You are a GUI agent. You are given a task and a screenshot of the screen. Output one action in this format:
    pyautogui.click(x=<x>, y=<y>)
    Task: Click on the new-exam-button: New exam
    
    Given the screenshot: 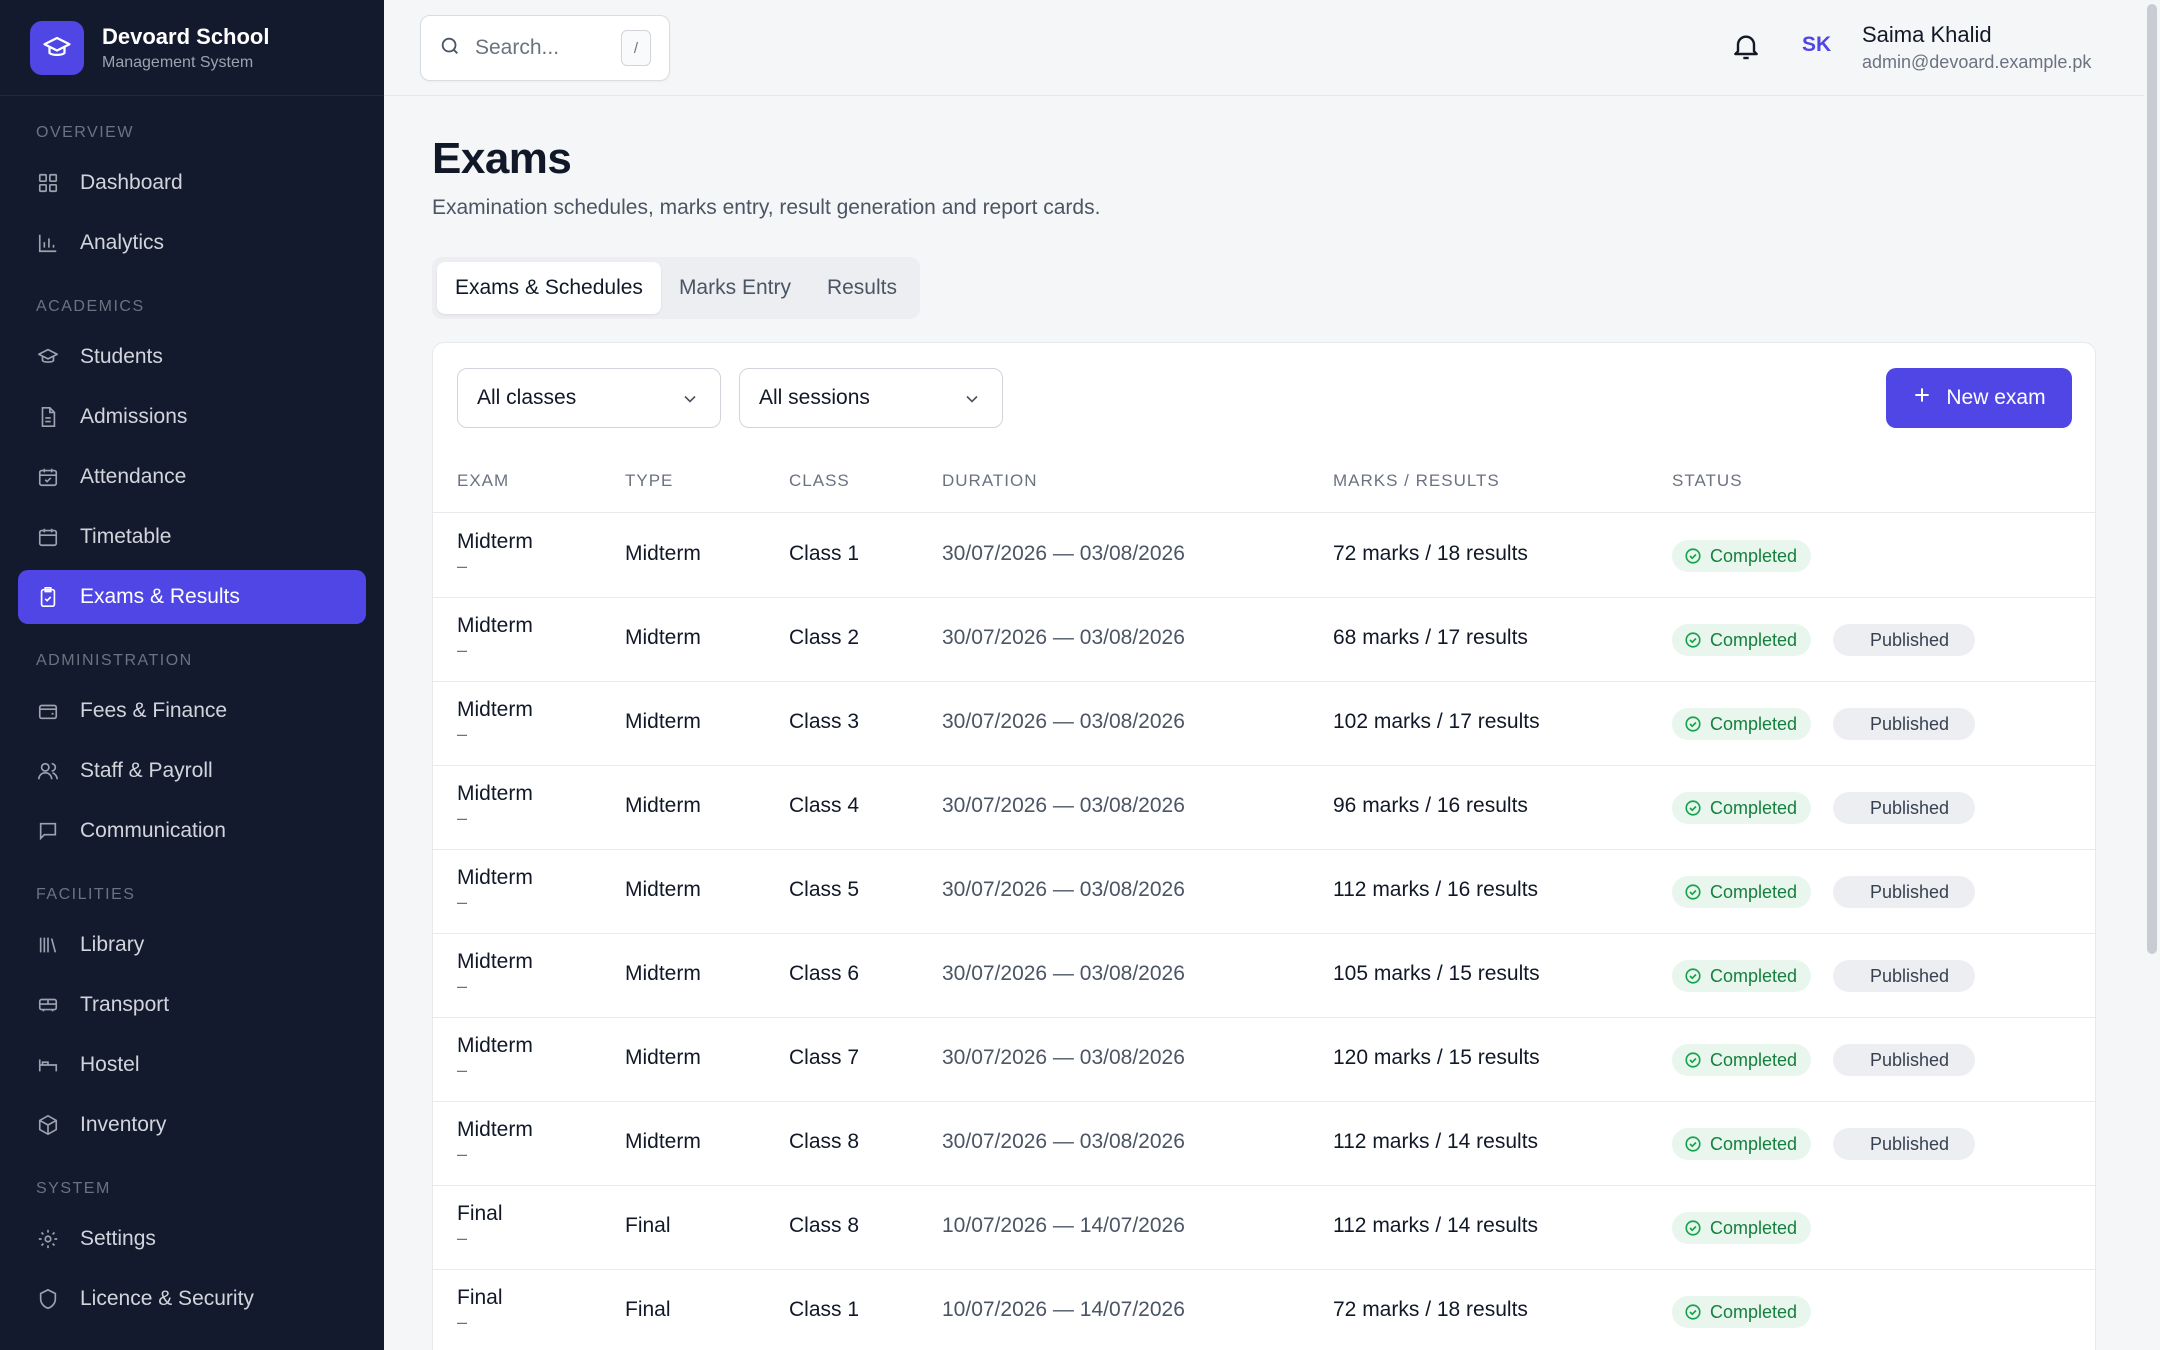 What is the action you would take?
    pyautogui.click(x=1979, y=398)
    